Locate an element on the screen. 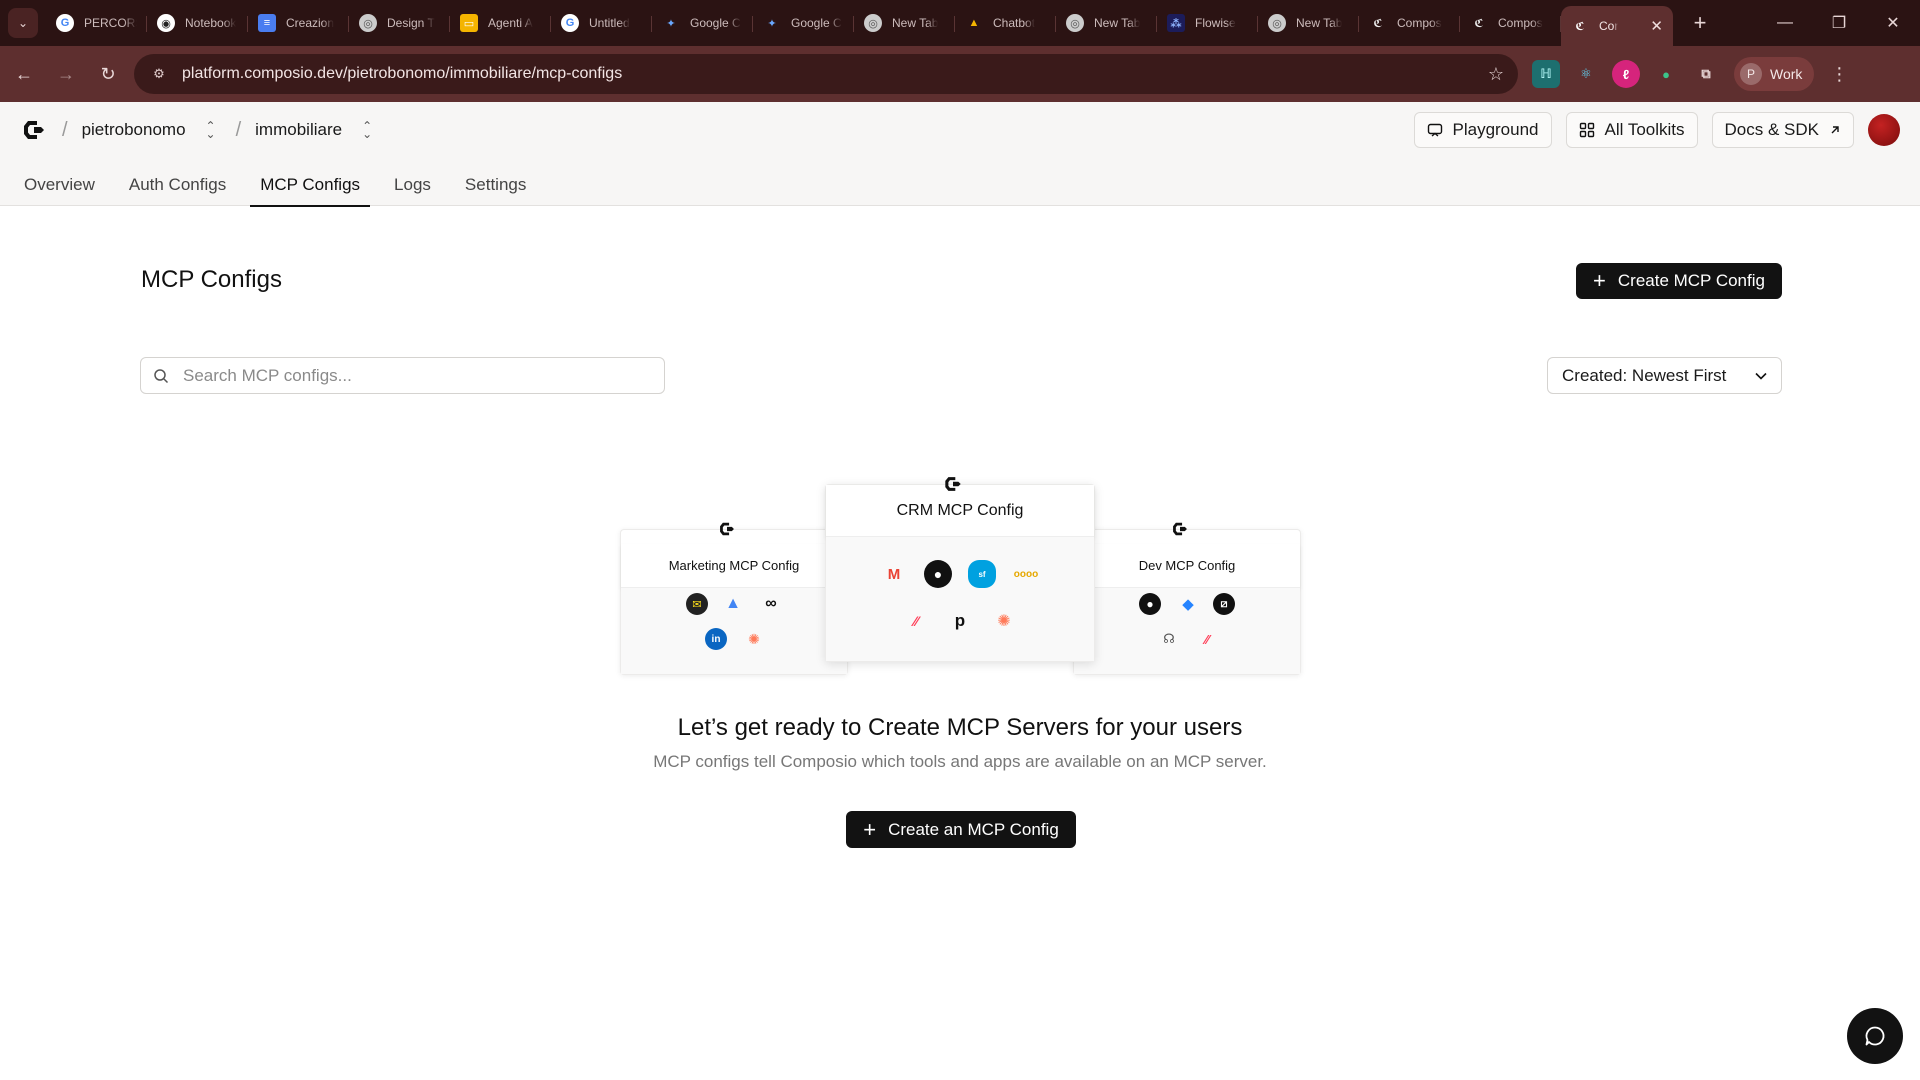  extension-p-icon: ℓ is located at coordinates (1626, 74).